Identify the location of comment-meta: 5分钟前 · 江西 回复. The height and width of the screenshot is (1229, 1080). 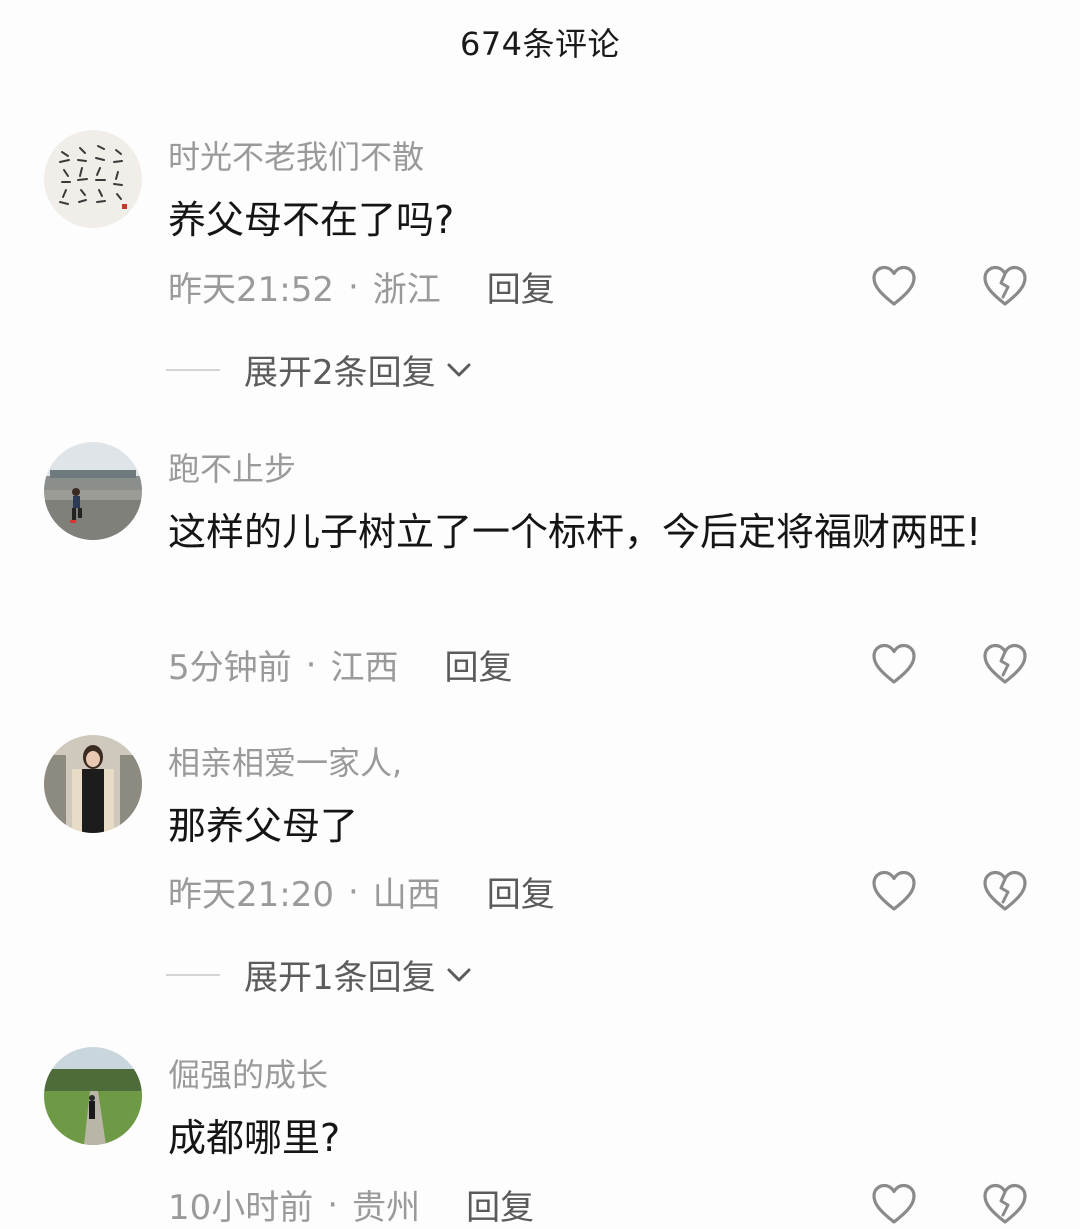
(340, 664).